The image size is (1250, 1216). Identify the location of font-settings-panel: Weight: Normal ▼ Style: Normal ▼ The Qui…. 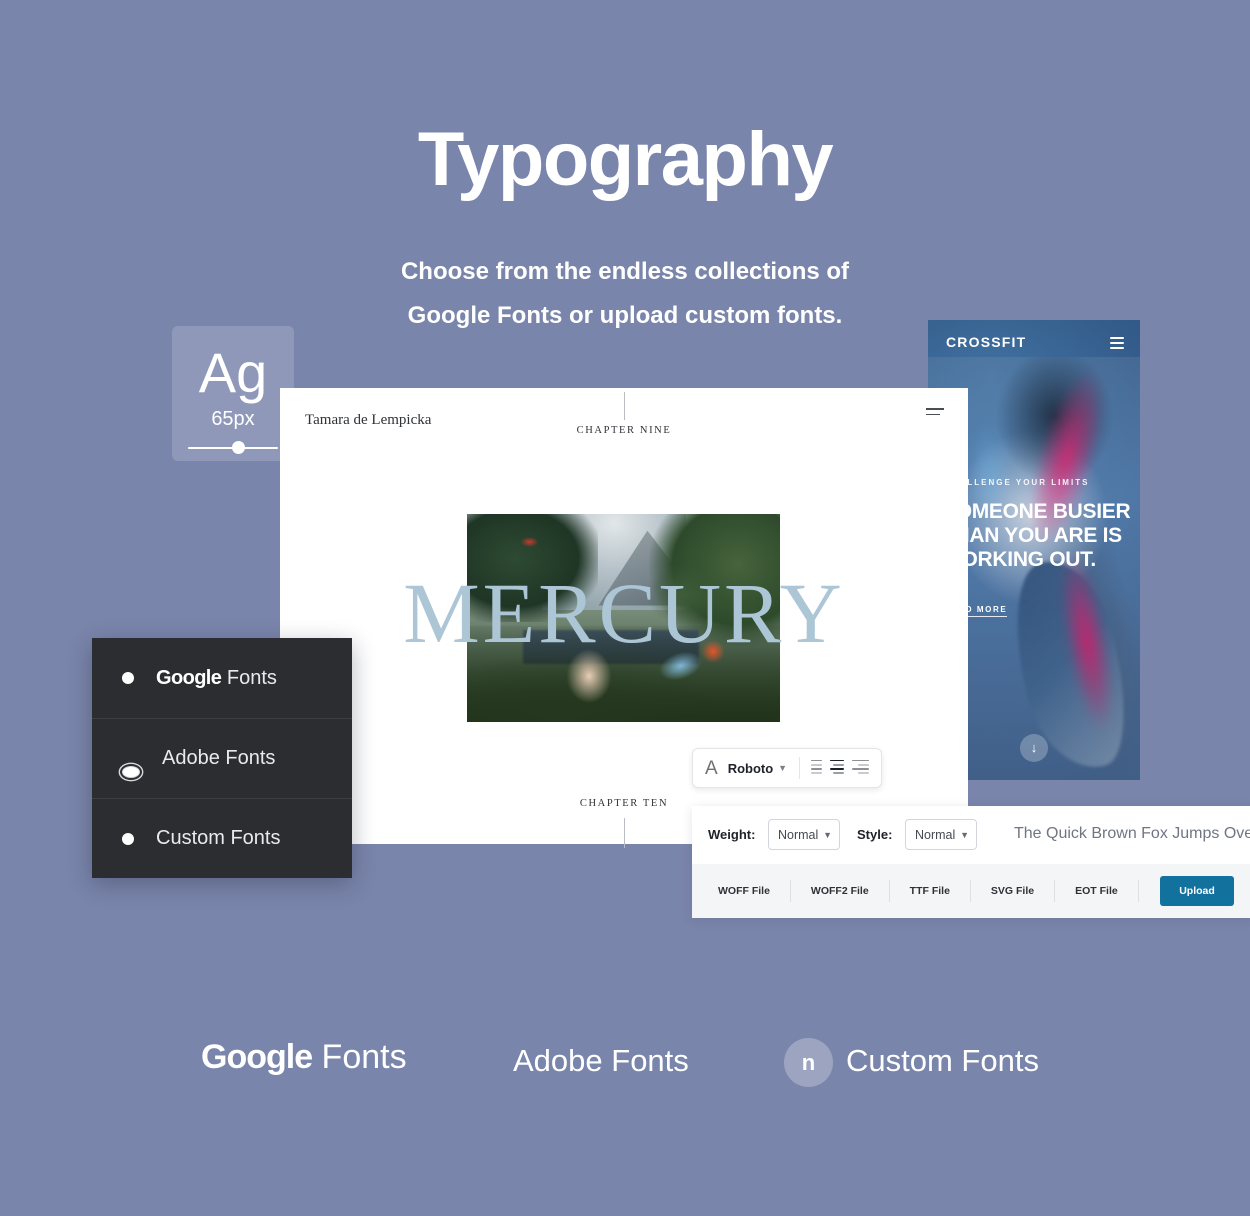
(971, 862).